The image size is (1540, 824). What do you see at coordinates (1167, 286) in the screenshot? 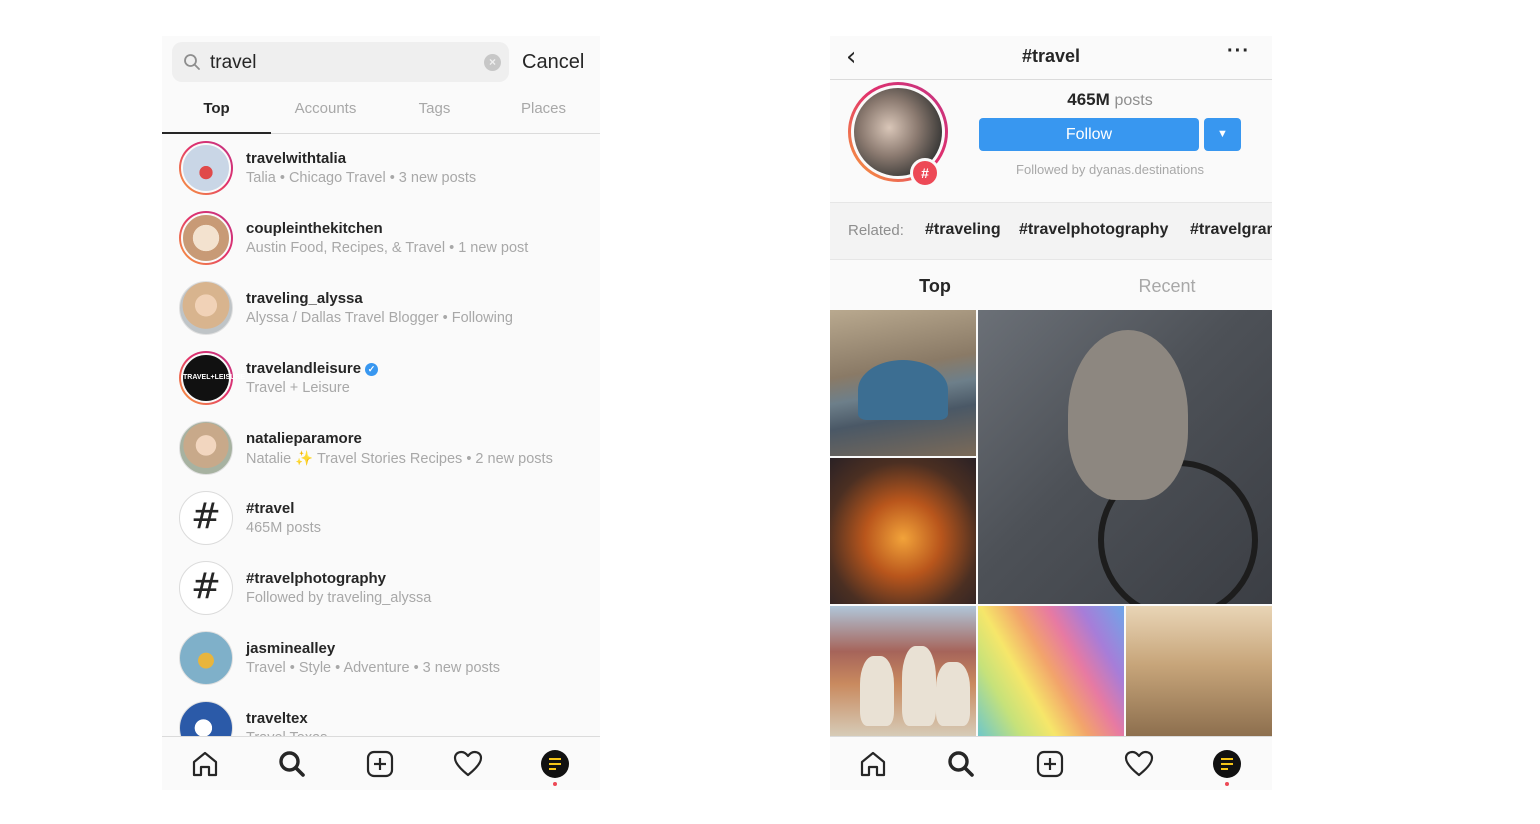
I see `tab-recent: Recent` at bounding box center [1167, 286].